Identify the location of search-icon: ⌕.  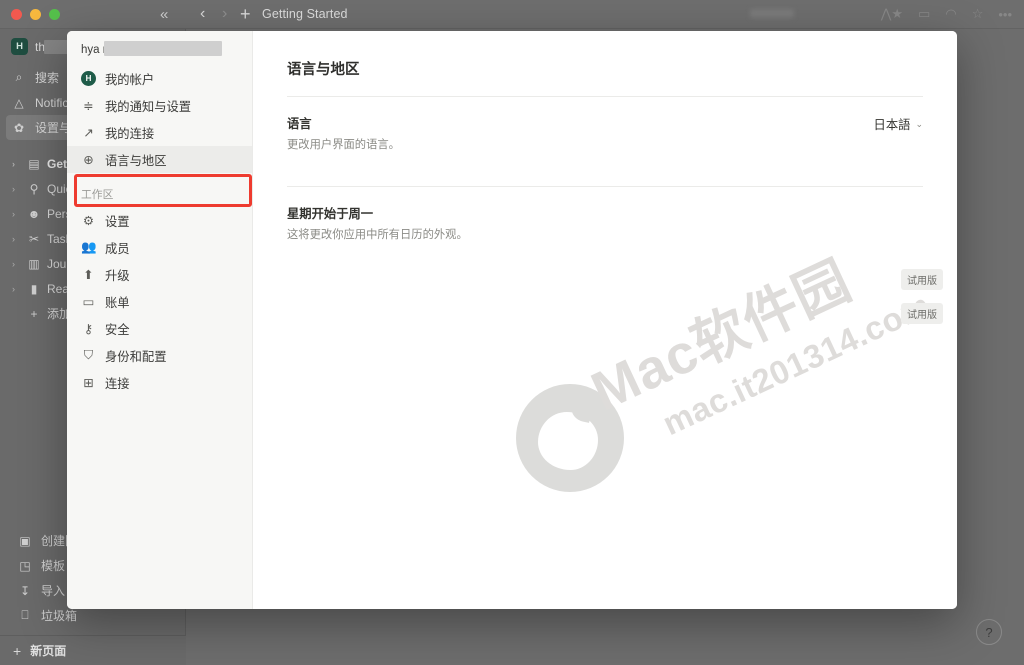
(19, 77).